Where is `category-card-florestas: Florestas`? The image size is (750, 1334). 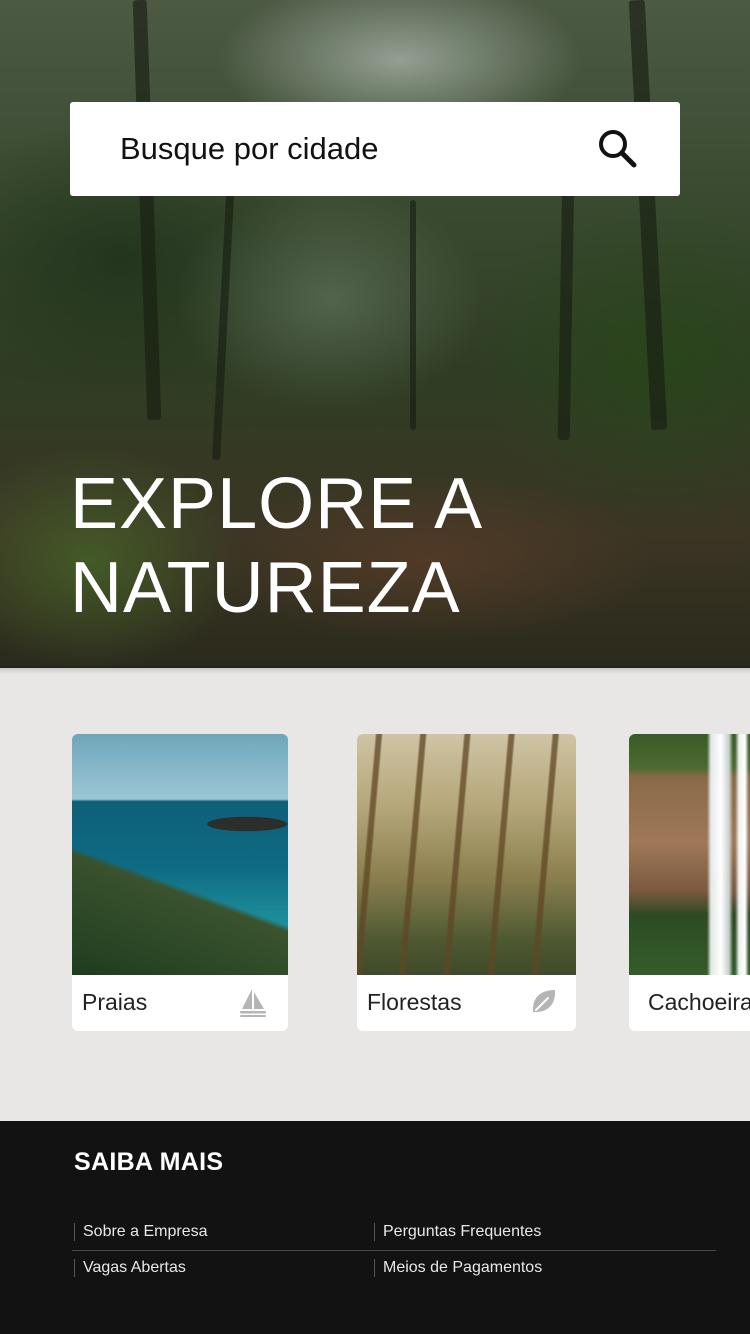 category-card-florestas: Florestas is located at coordinates (466, 882).